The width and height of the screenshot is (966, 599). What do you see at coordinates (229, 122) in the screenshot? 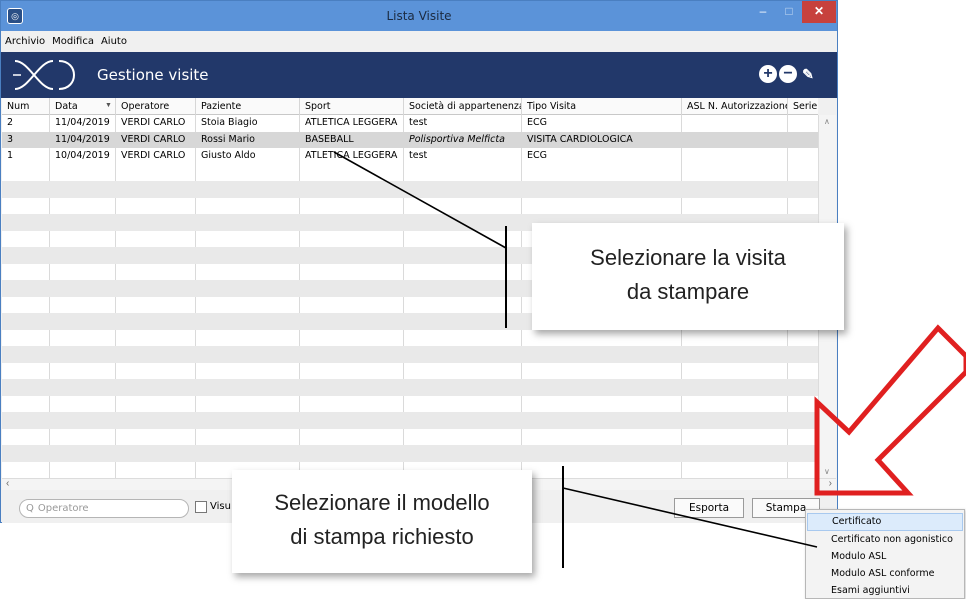
I see `cell-paziente: Stoia Biagio` at bounding box center [229, 122].